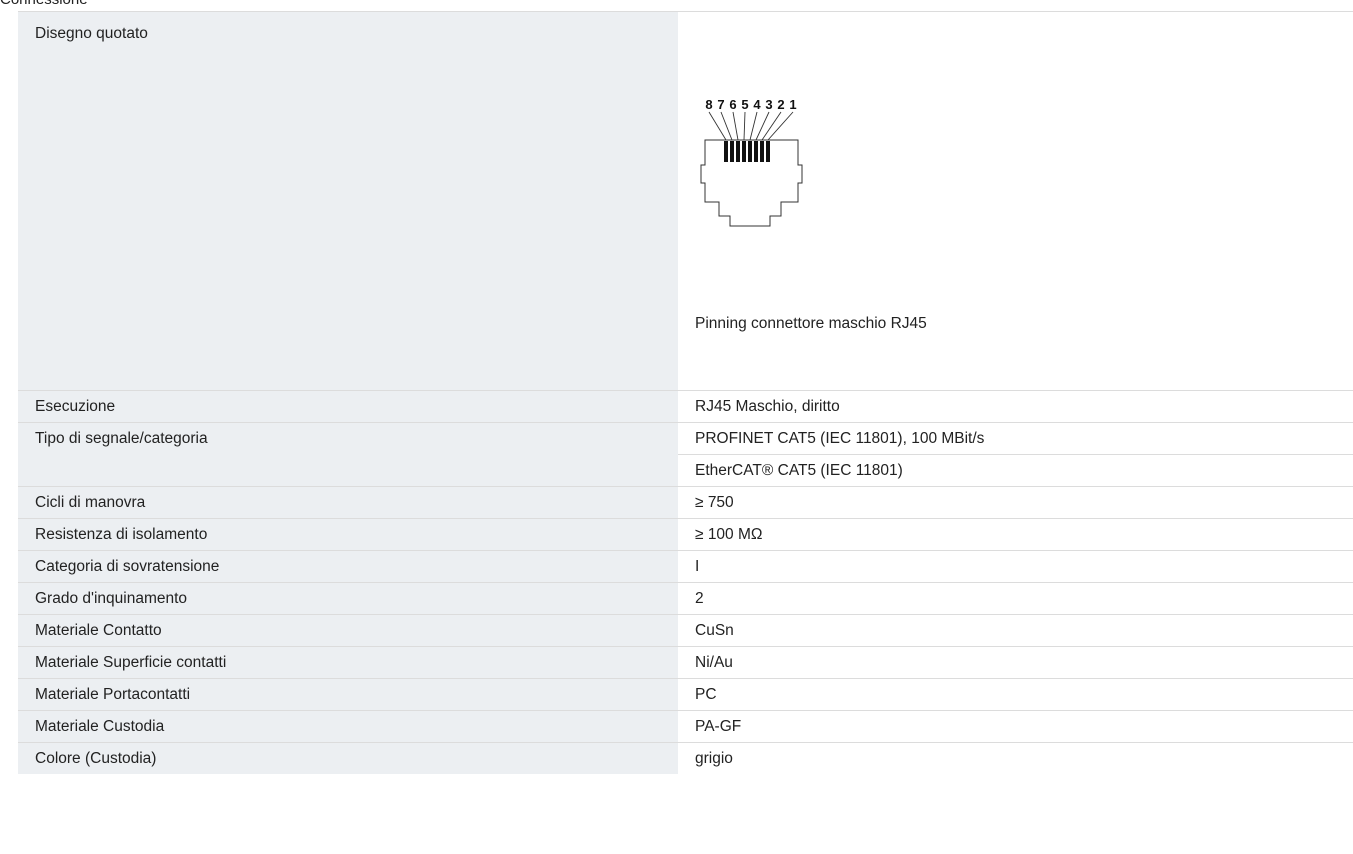  I want to click on spec-value: grigio, so click(1015, 758).